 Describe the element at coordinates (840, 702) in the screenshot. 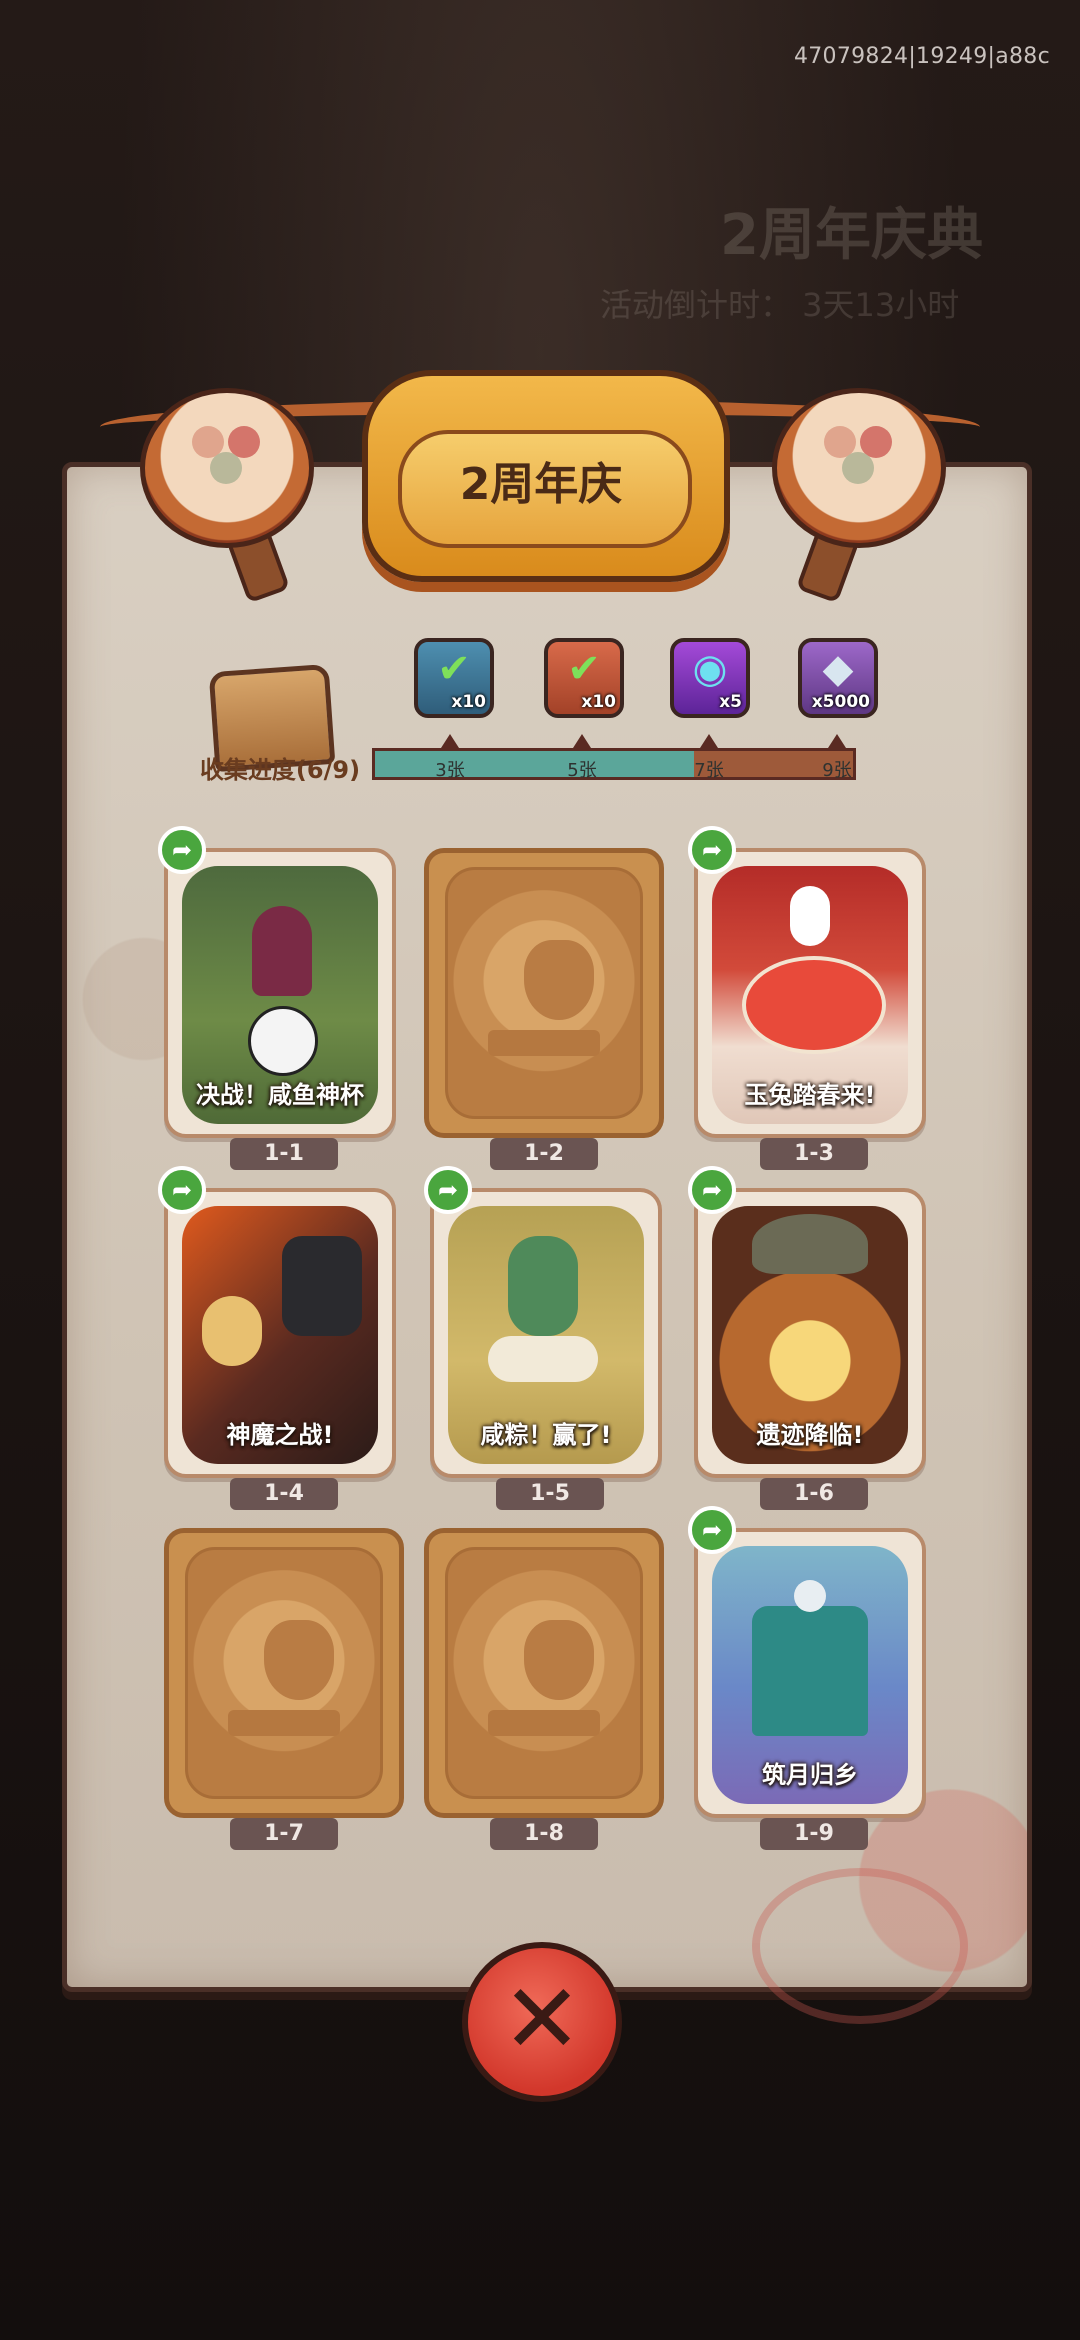

I see `reward-qty: x5000` at that location.